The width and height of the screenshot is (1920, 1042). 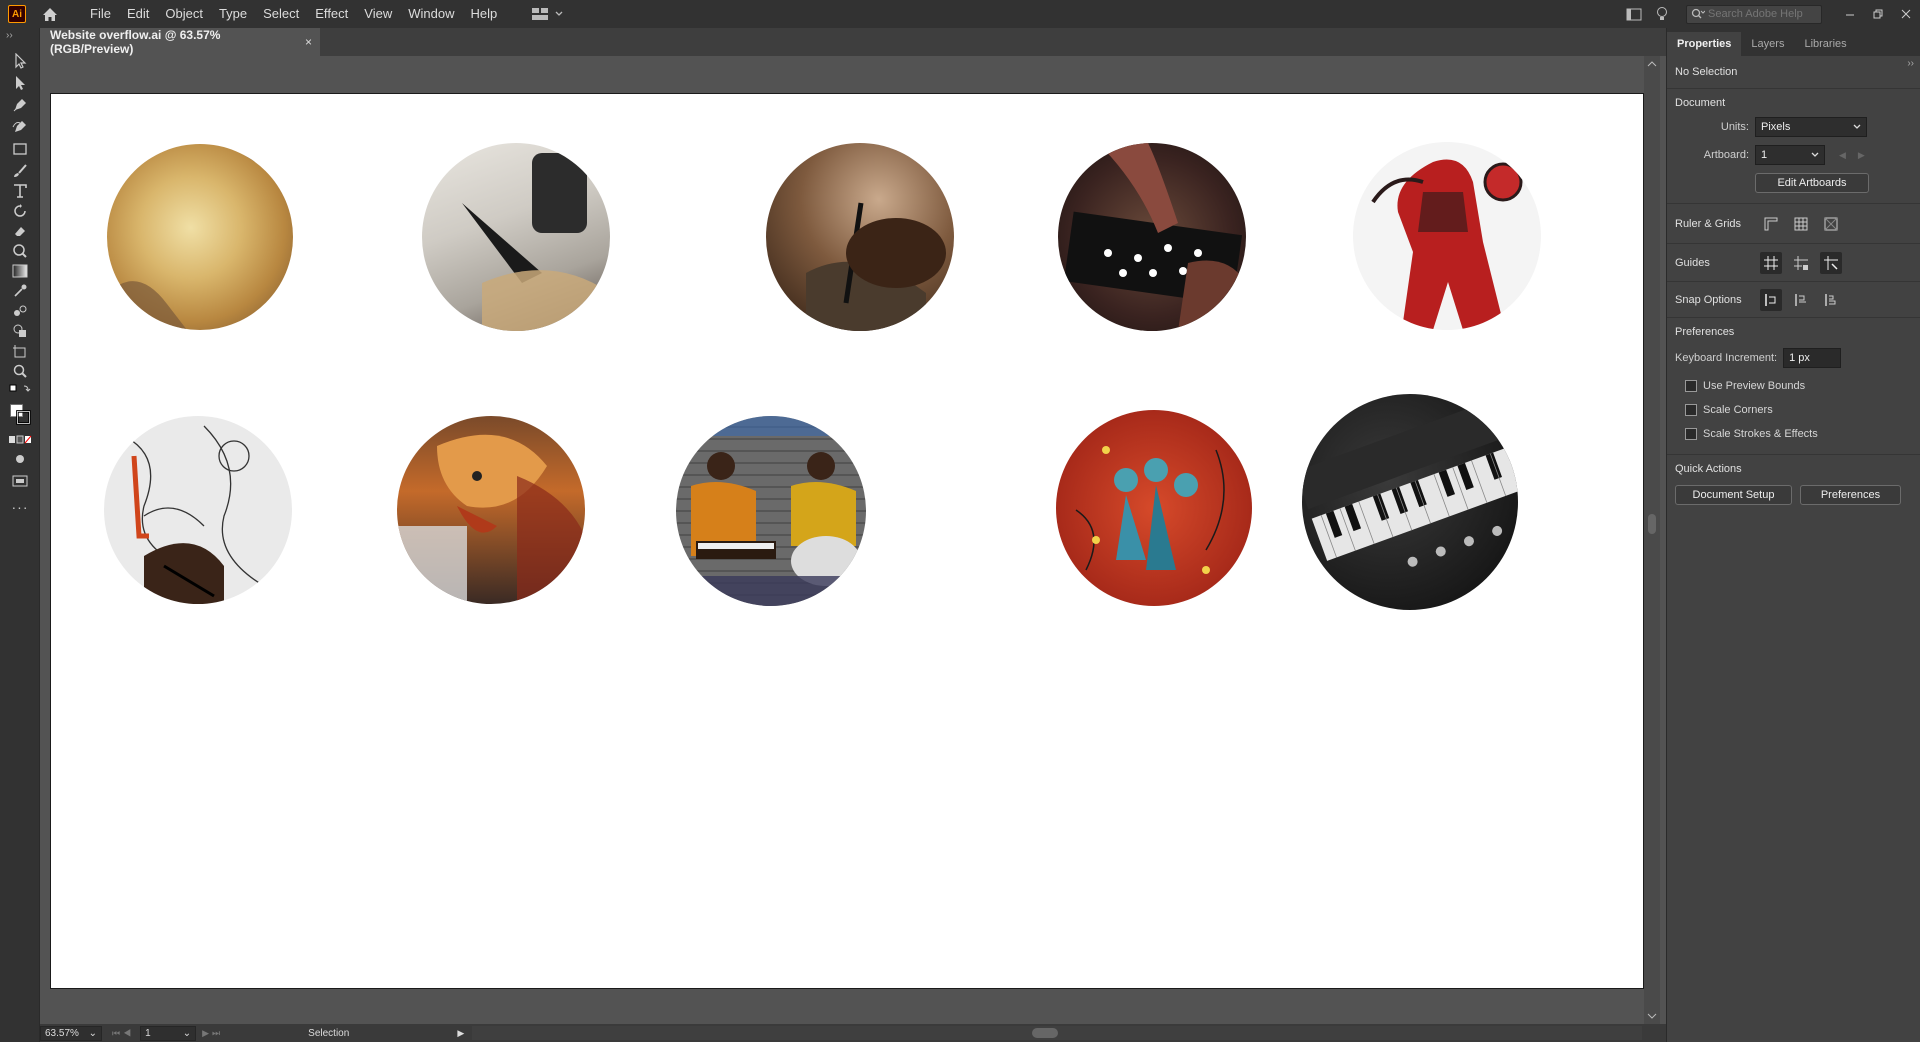 What do you see at coordinates (1691, 434) in the screenshot?
I see `scale-strokes-effects-checkbox` at bounding box center [1691, 434].